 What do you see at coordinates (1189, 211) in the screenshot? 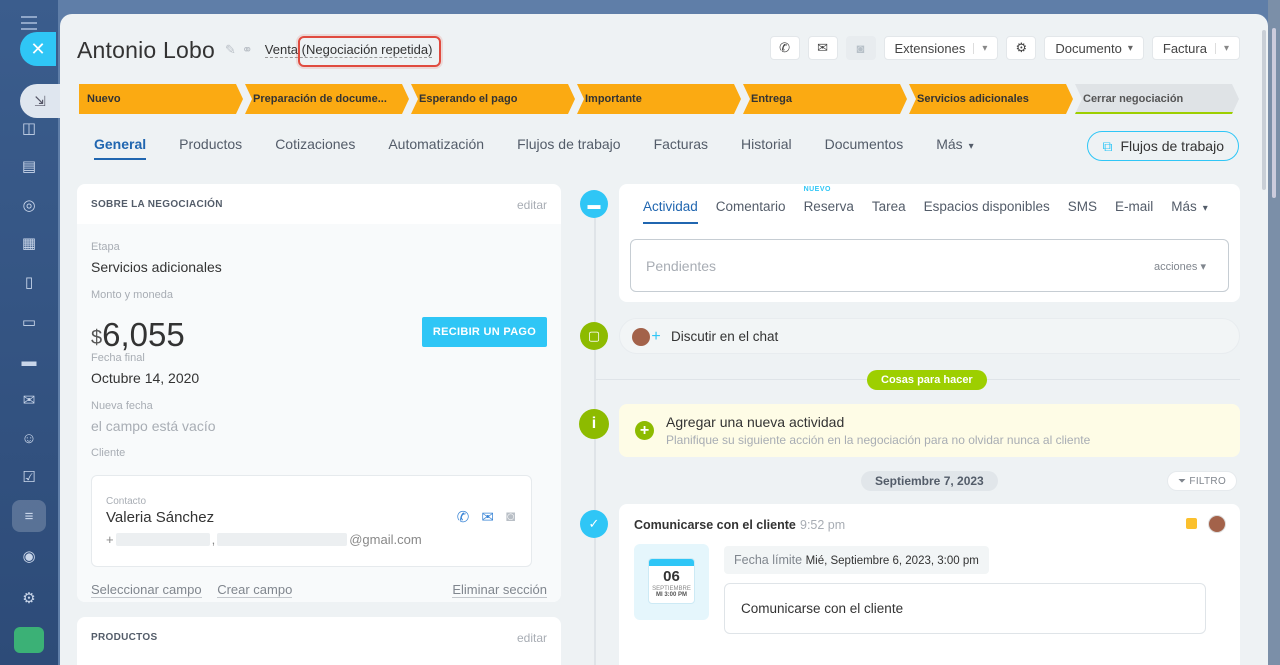
I see `tab-mas-actividad: Más ▾` at bounding box center [1189, 211].